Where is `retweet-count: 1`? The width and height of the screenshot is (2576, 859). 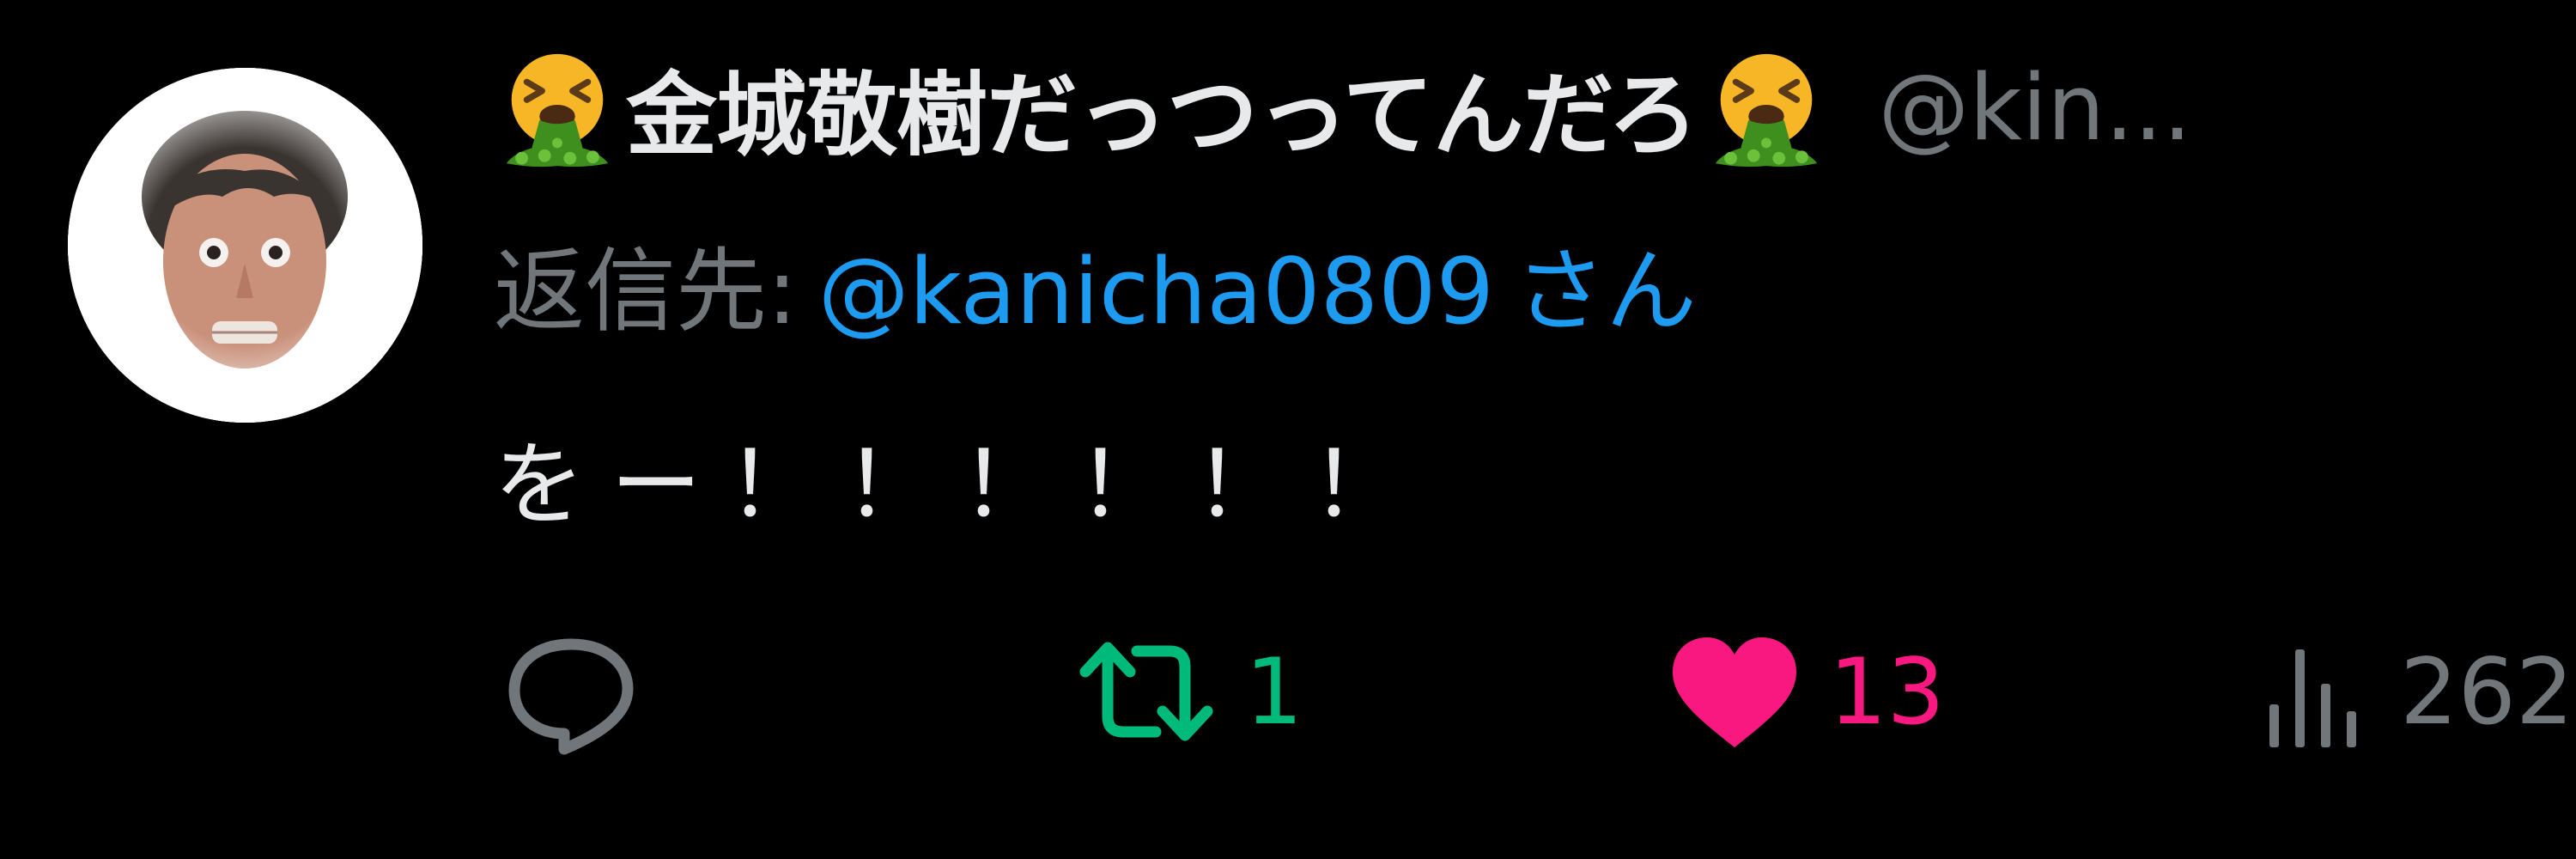 retweet-count: 1 is located at coordinates (1274, 692).